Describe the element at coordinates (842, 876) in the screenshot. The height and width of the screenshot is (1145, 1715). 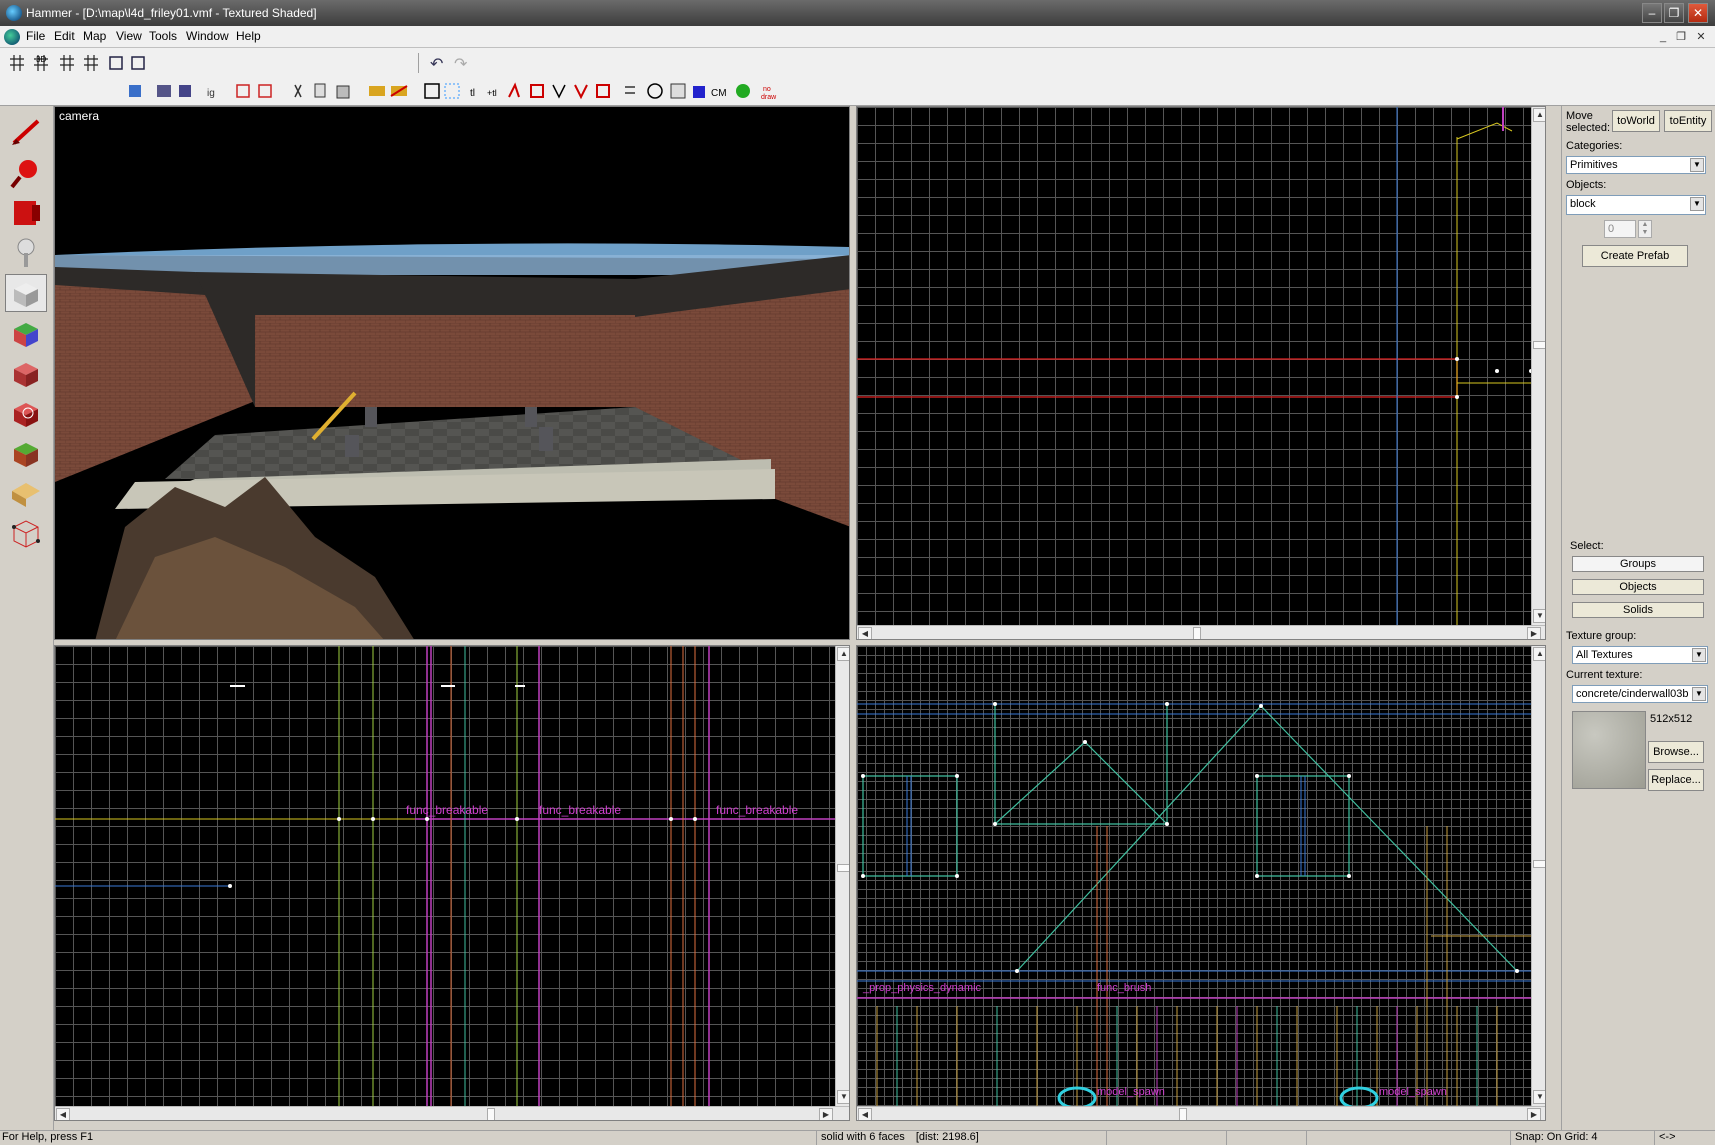
I see `side-viewport-vscroll: ▲ ▼` at that location.